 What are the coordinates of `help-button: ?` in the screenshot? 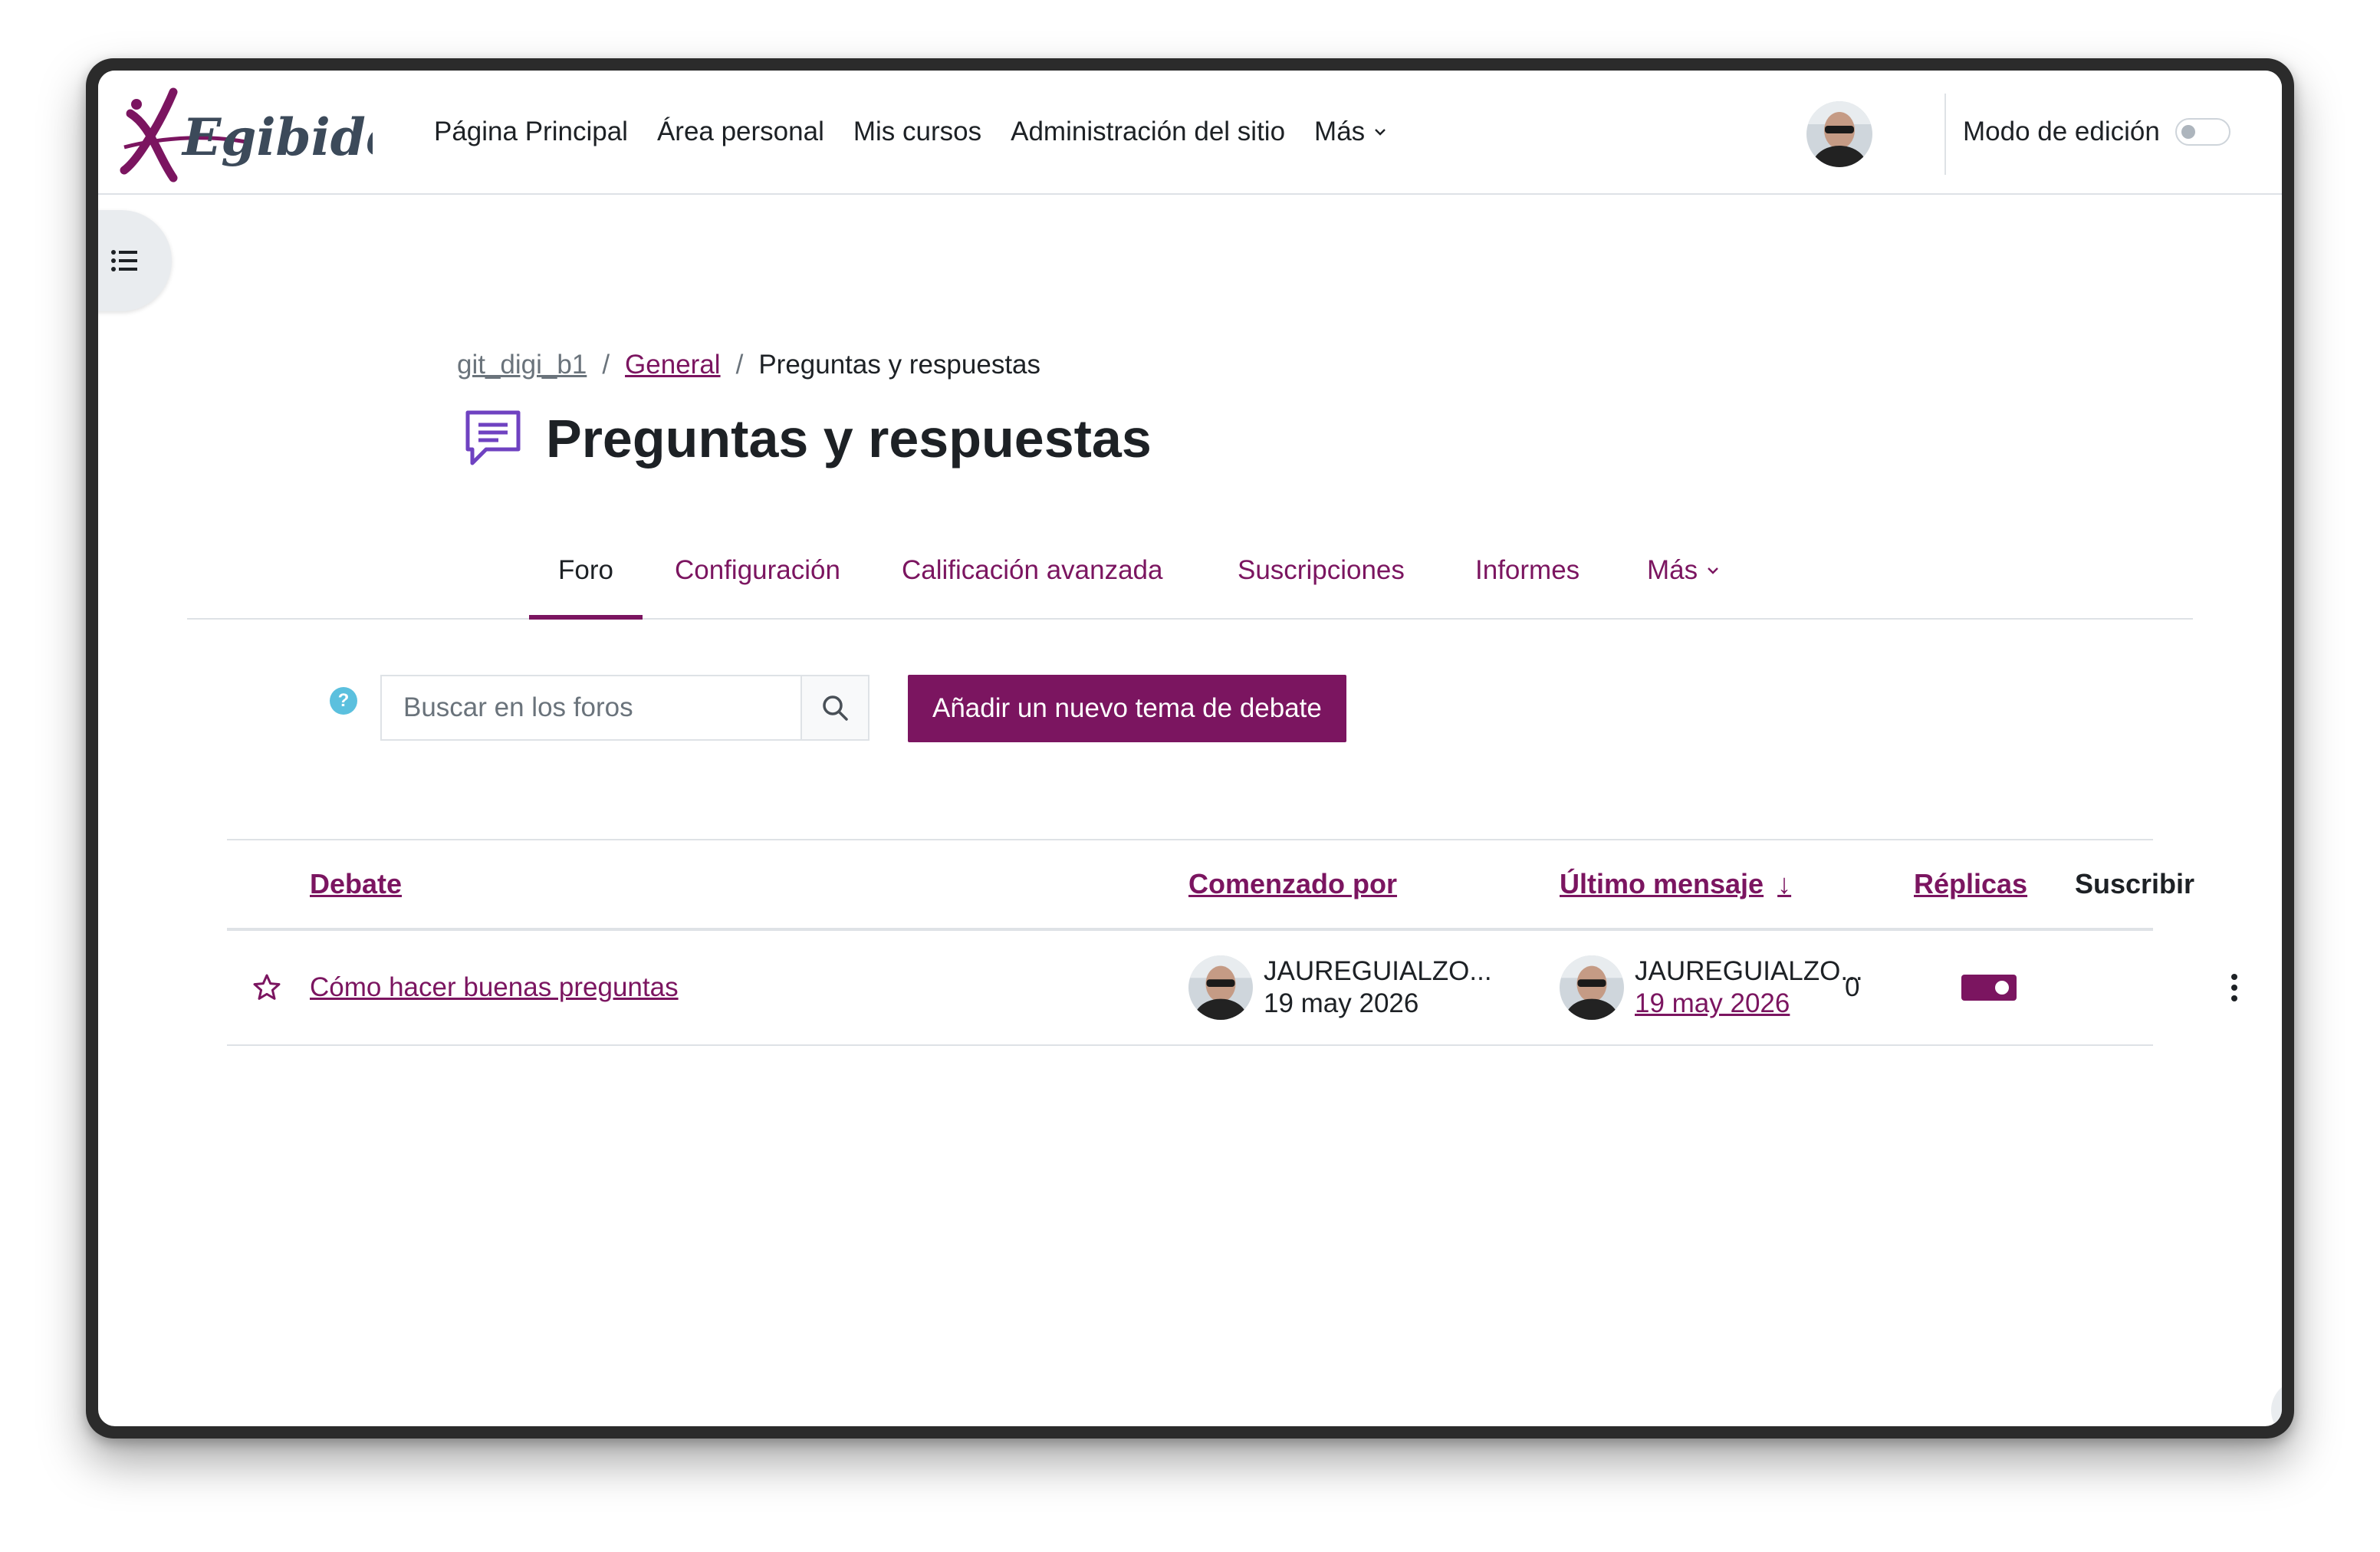 It's located at (2277, 1403).